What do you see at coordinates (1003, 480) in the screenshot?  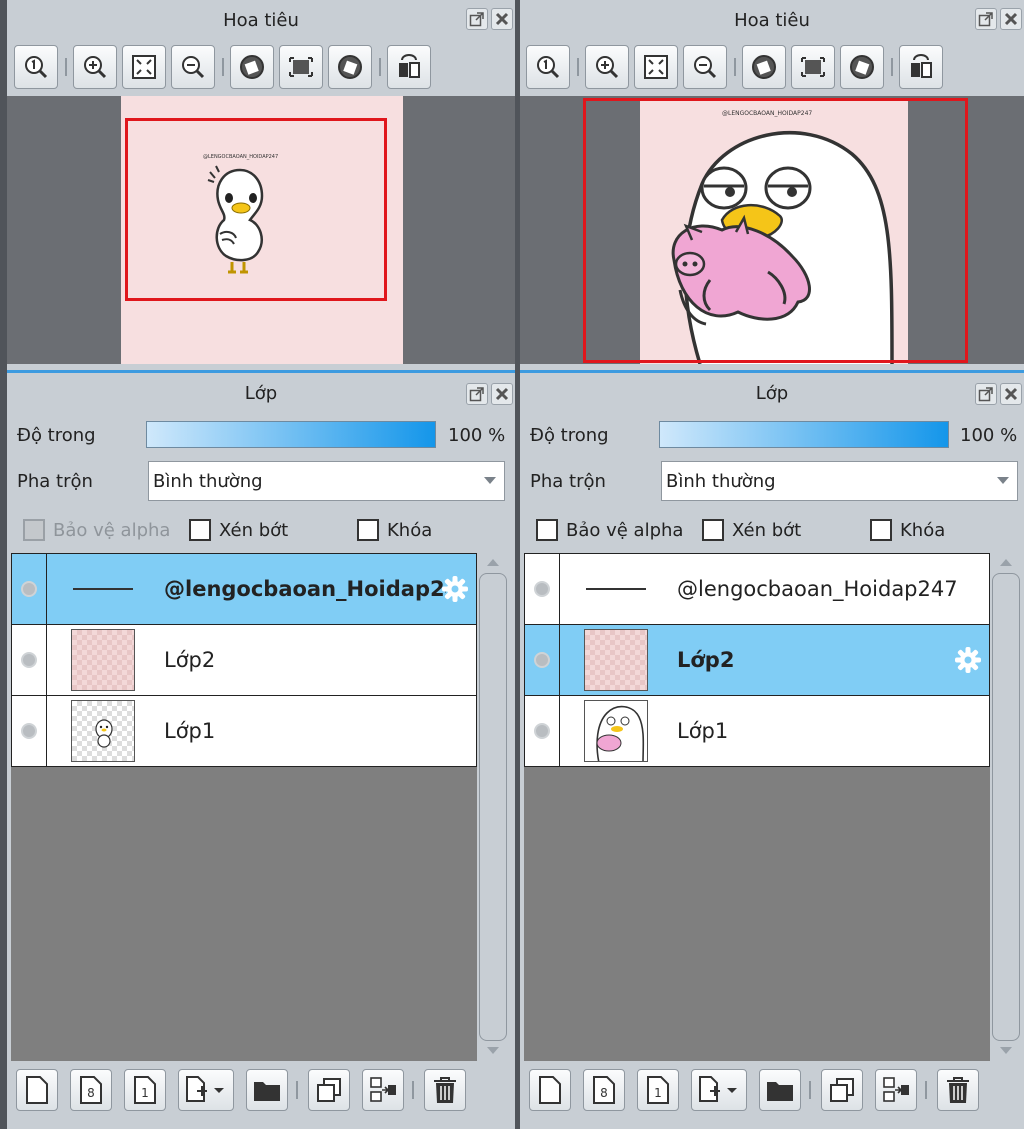 I see `chevron-down-icon` at bounding box center [1003, 480].